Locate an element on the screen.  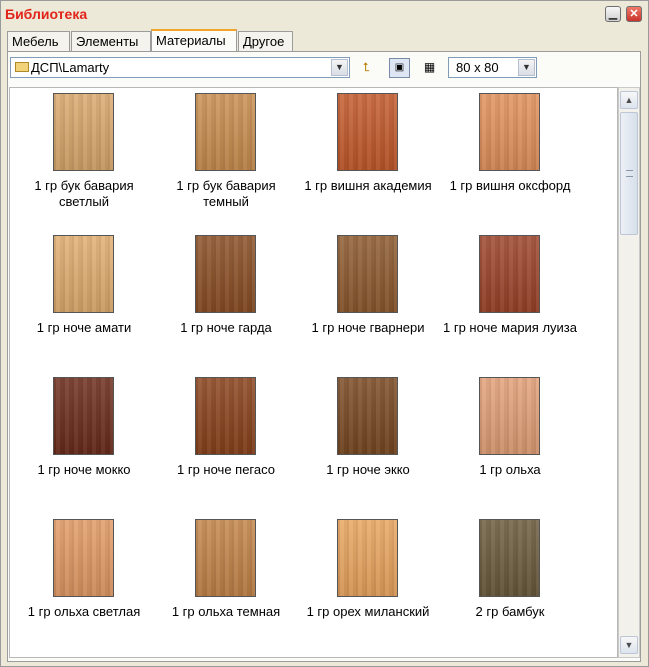
material-label: 2 гр бамбук is located at coordinates (510, 611).